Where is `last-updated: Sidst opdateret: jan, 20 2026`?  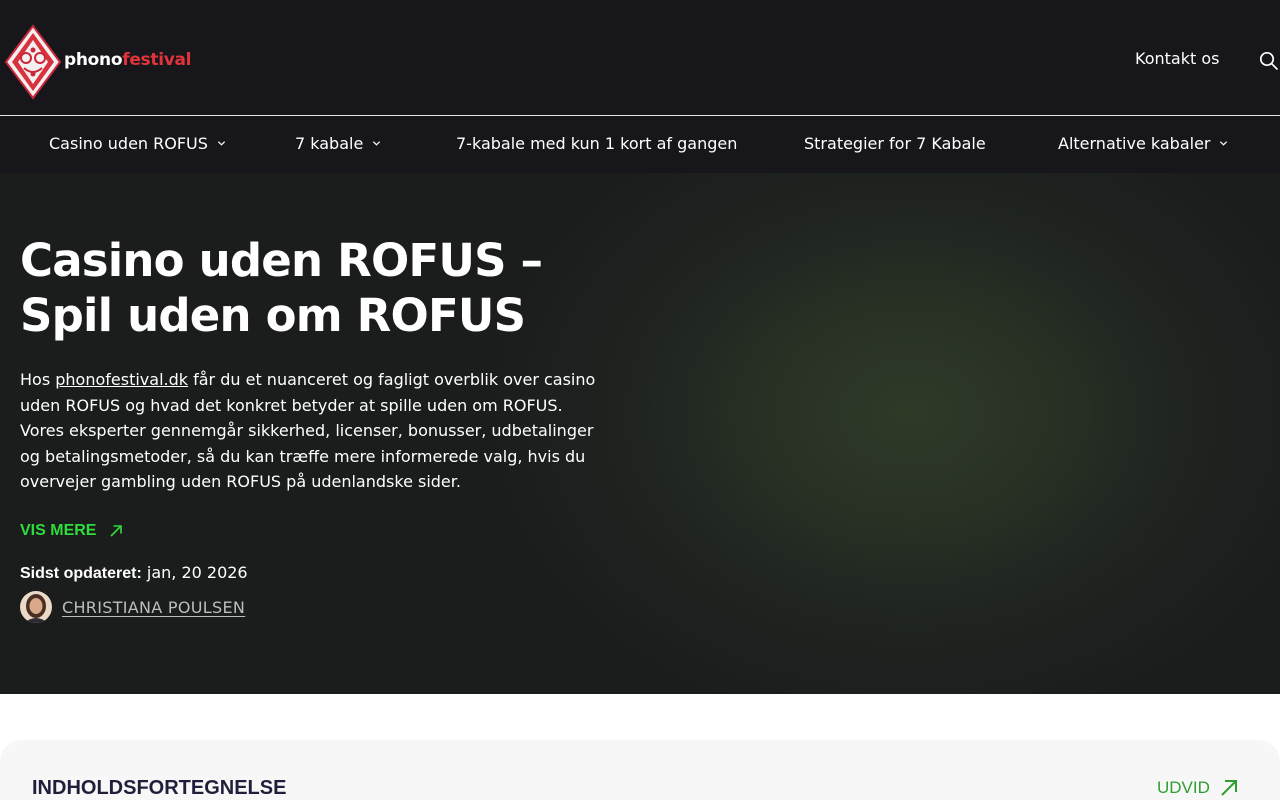 last-updated: Sidst opdateret: jan, 20 2026 is located at coordinates (134, 573).